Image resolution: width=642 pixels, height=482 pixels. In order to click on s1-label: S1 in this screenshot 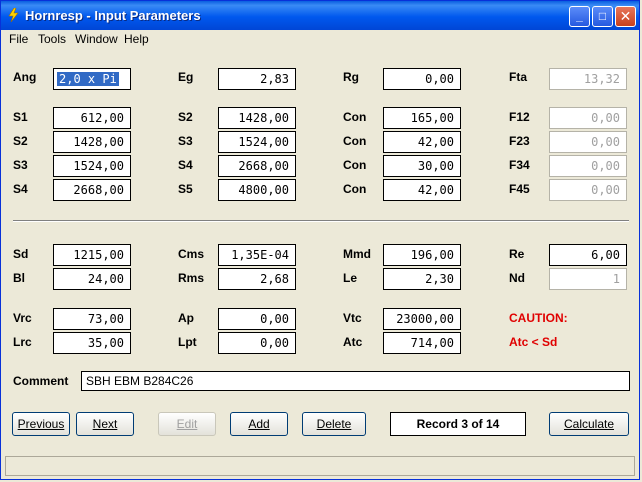, I will do `click(20, 117)`.